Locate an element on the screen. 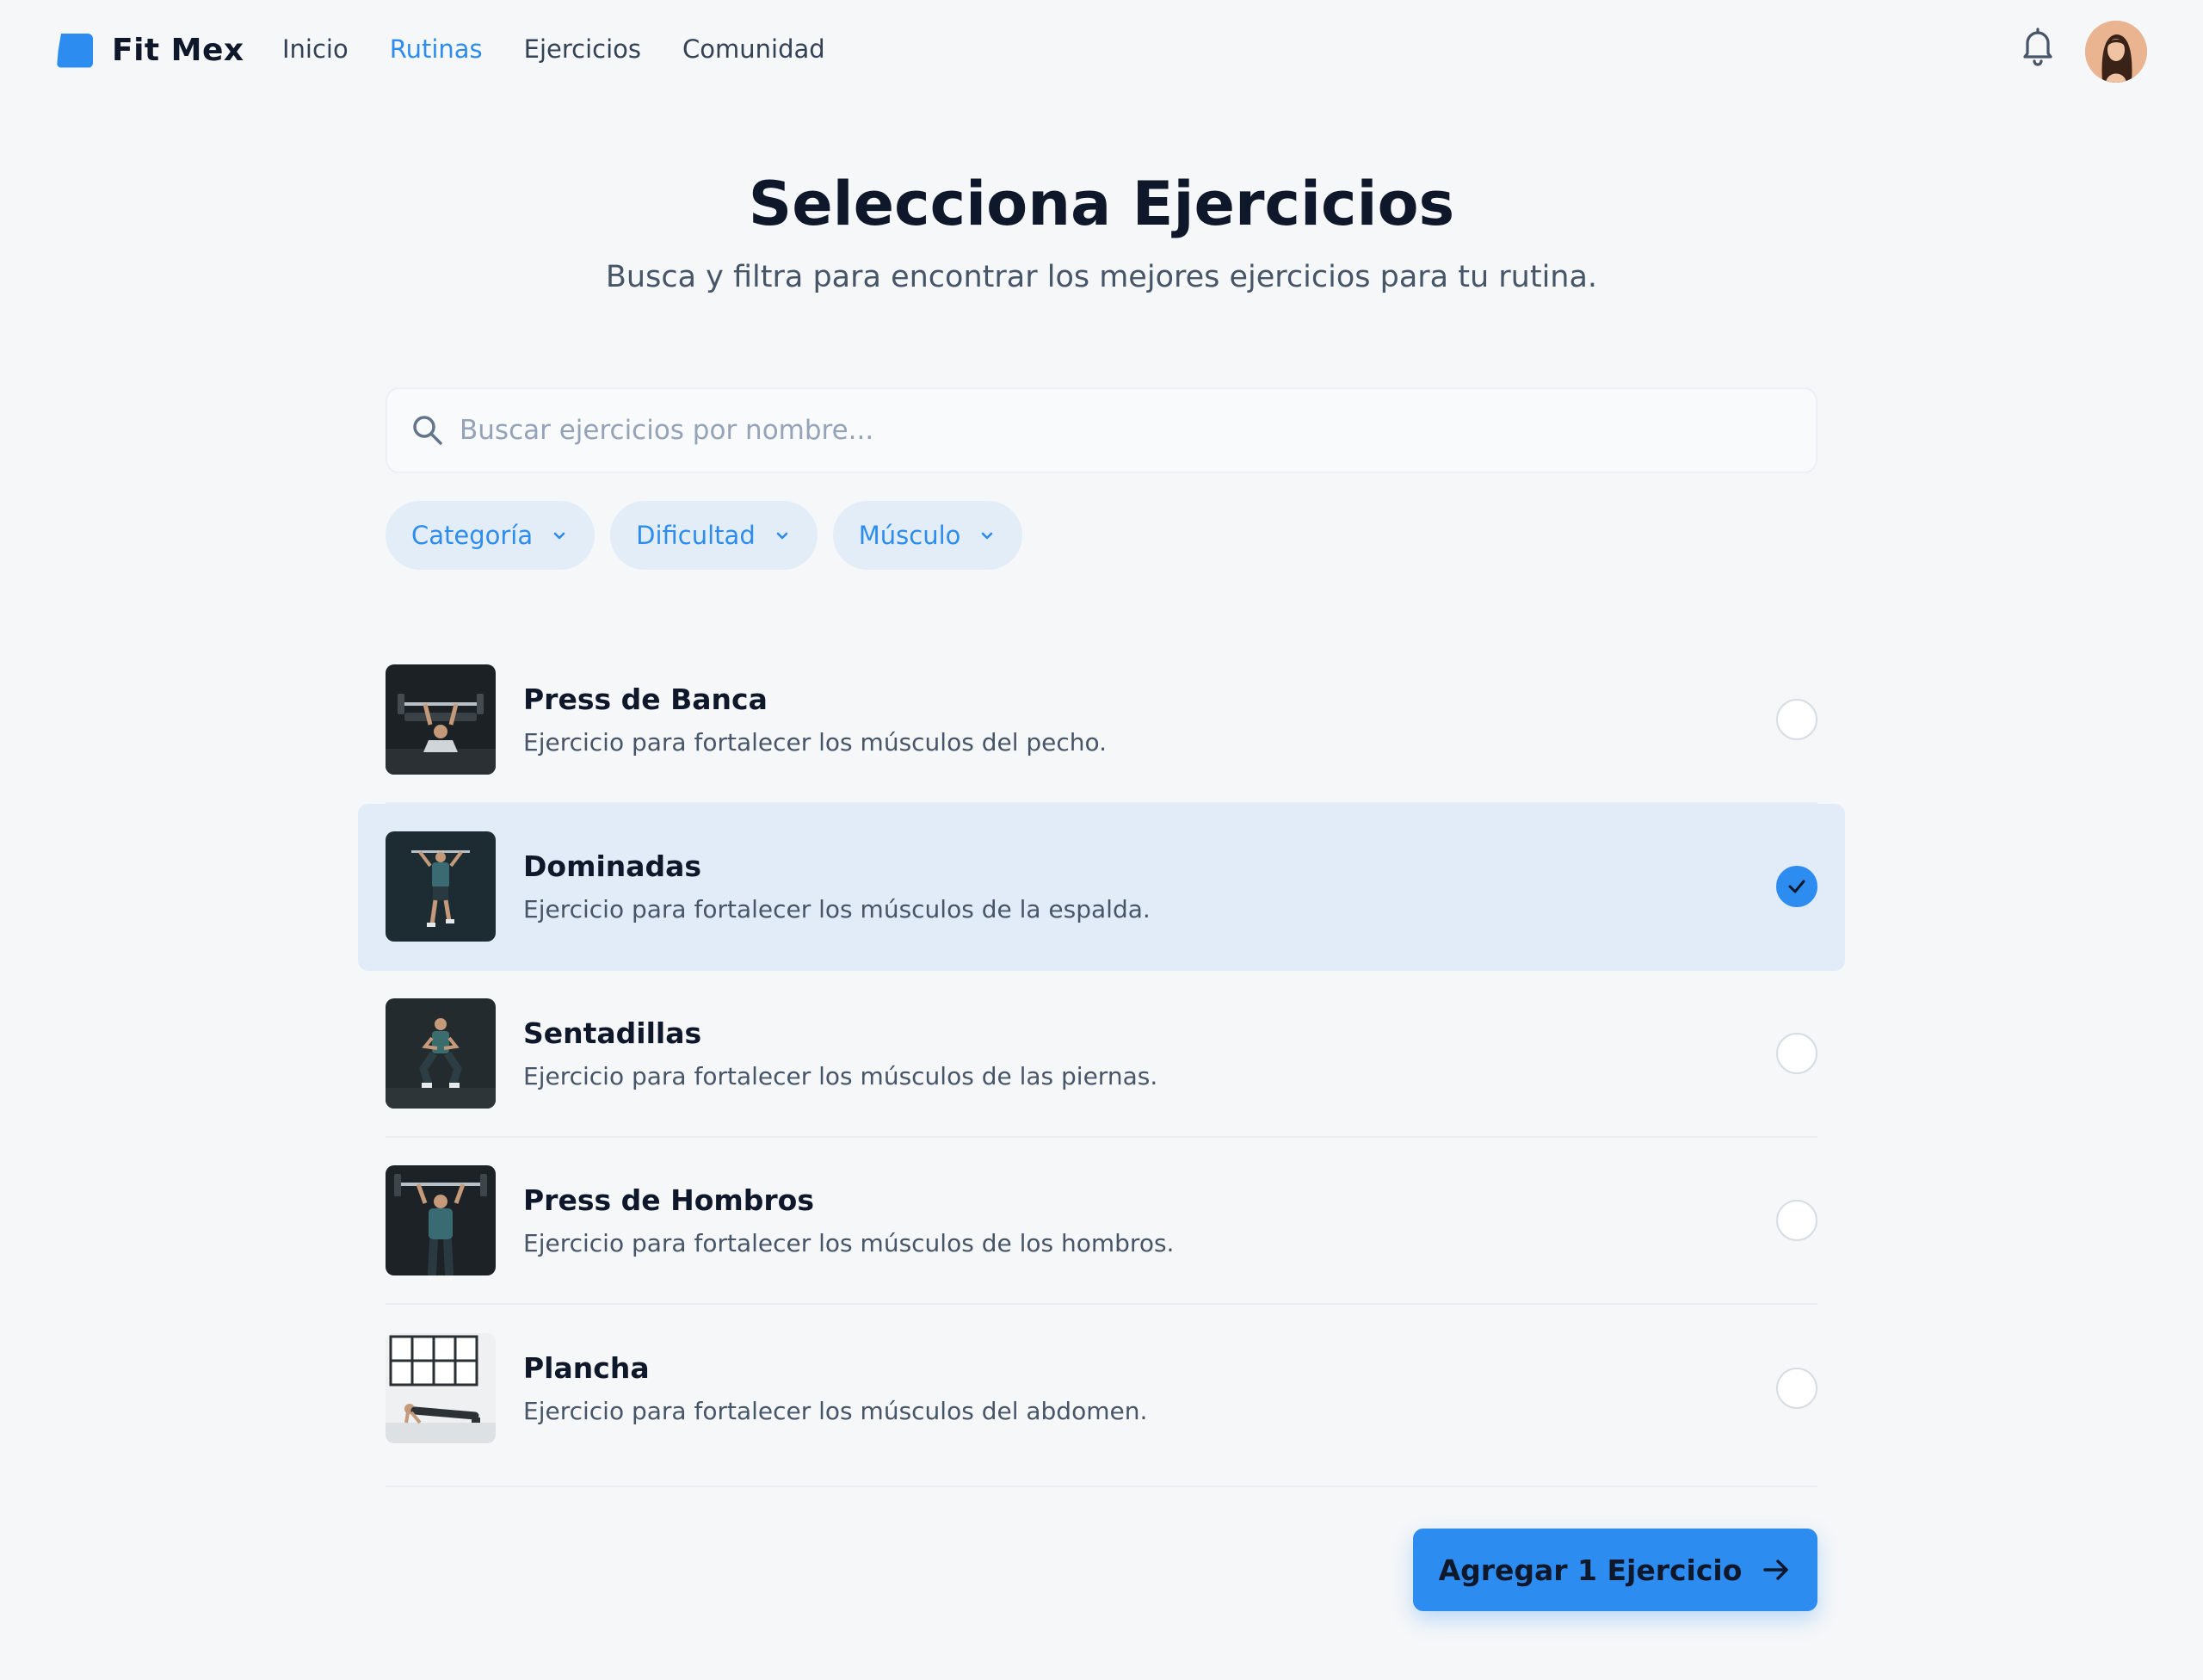 Image resolution: width=2203 pixels, height=1680 pixels. add-exercise-label: Agregar 1 Ejercicio is located at coordinates (1591, 1570).